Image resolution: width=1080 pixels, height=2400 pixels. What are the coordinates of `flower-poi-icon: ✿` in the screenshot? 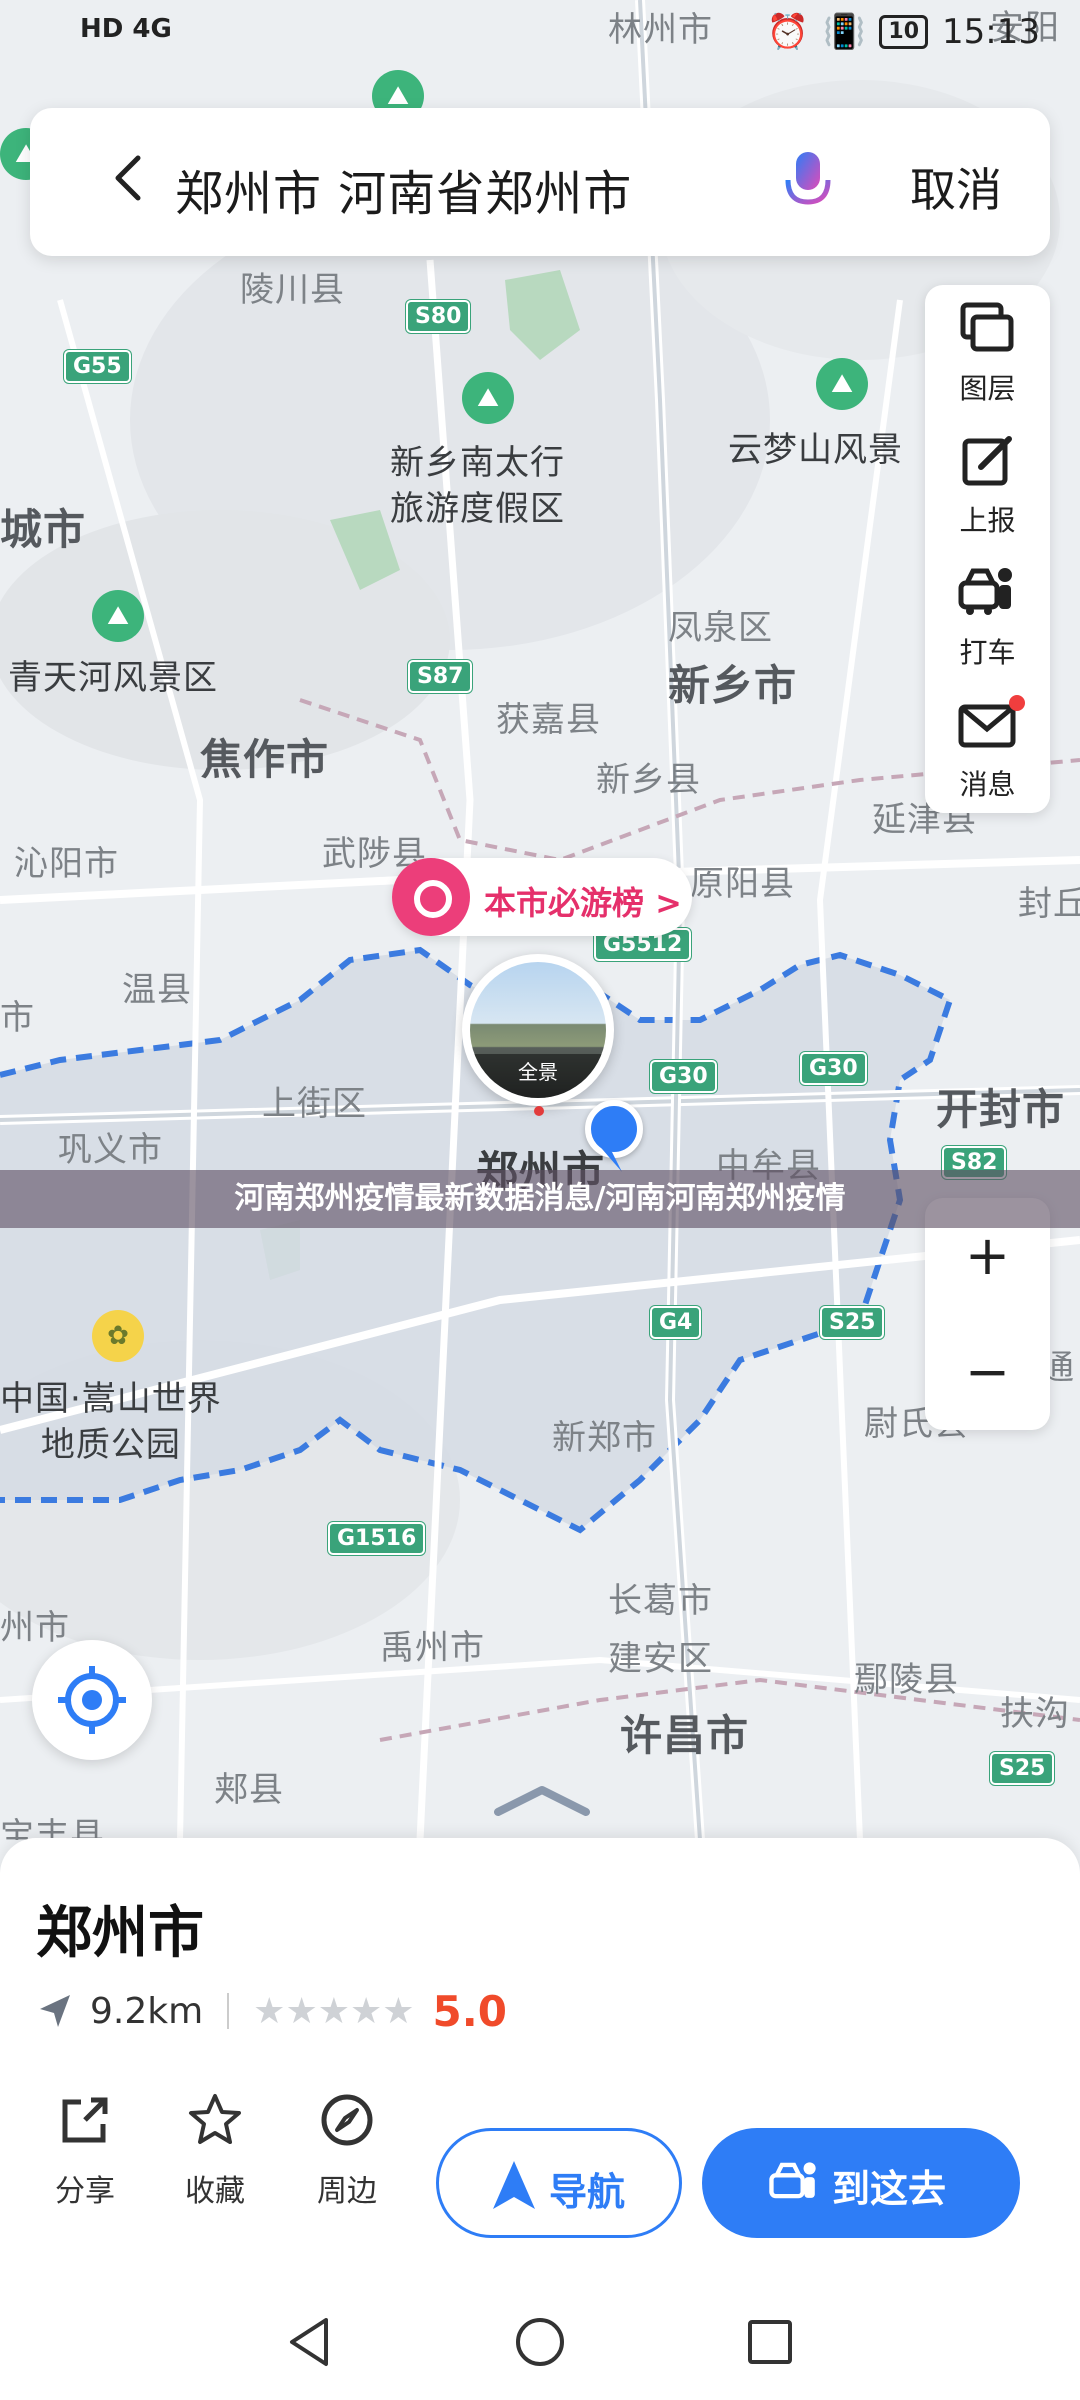 It's located at (118, 1336).